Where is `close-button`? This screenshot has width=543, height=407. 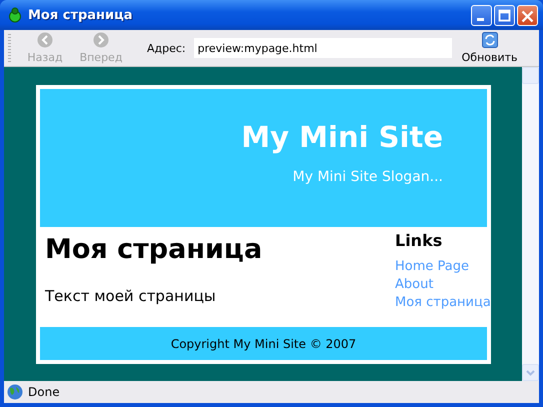
close-button is located at coordinates (527, 15).